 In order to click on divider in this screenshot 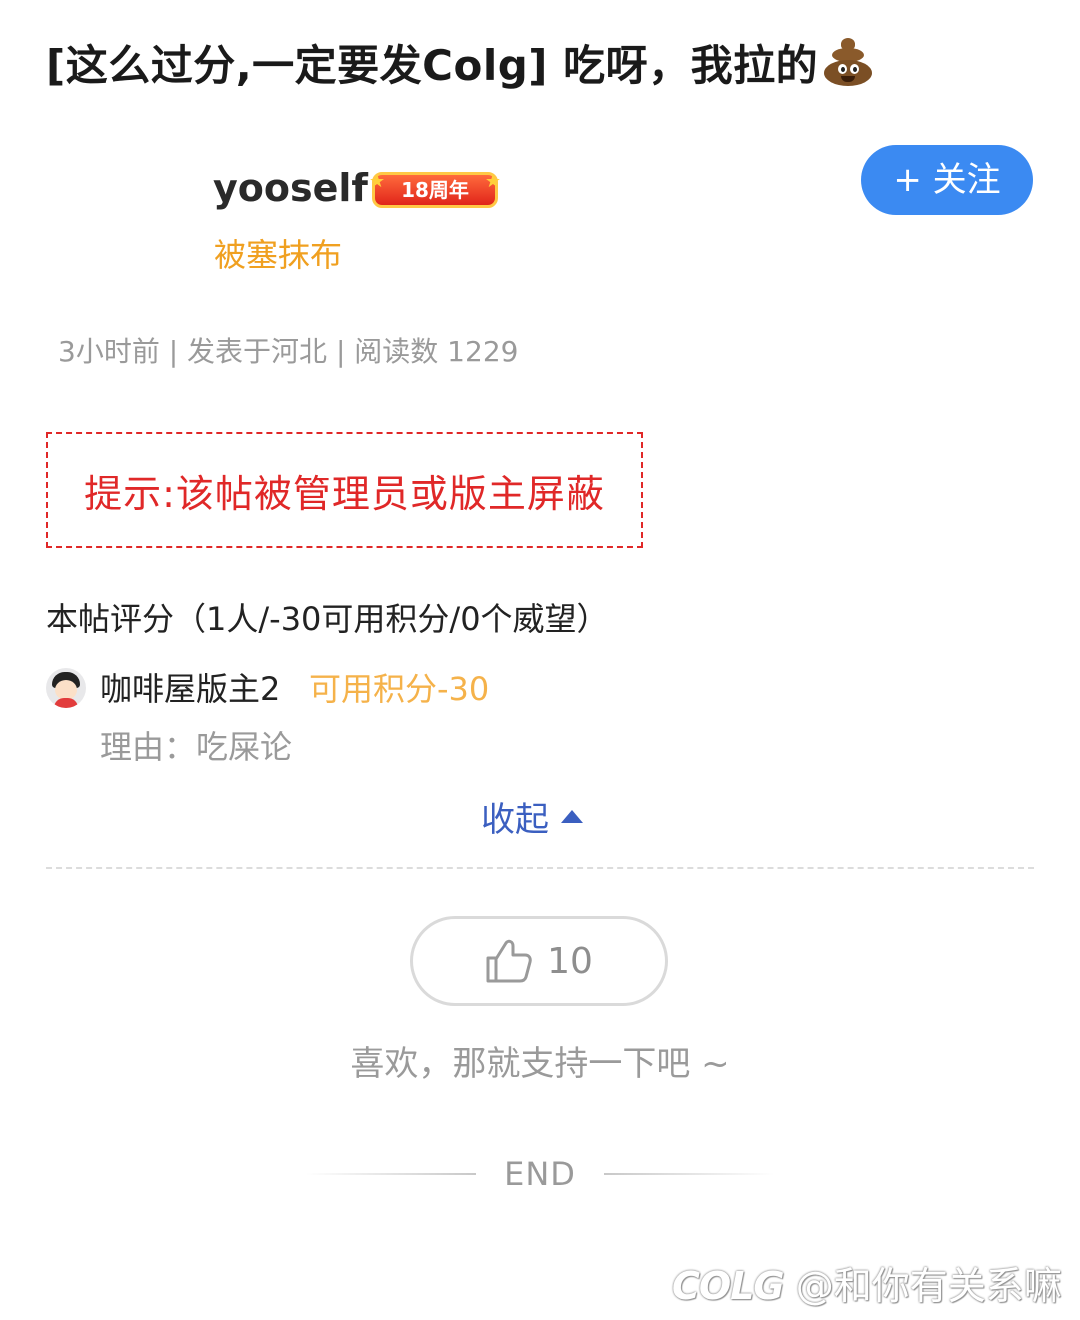, I will do `click(540, 868)`.